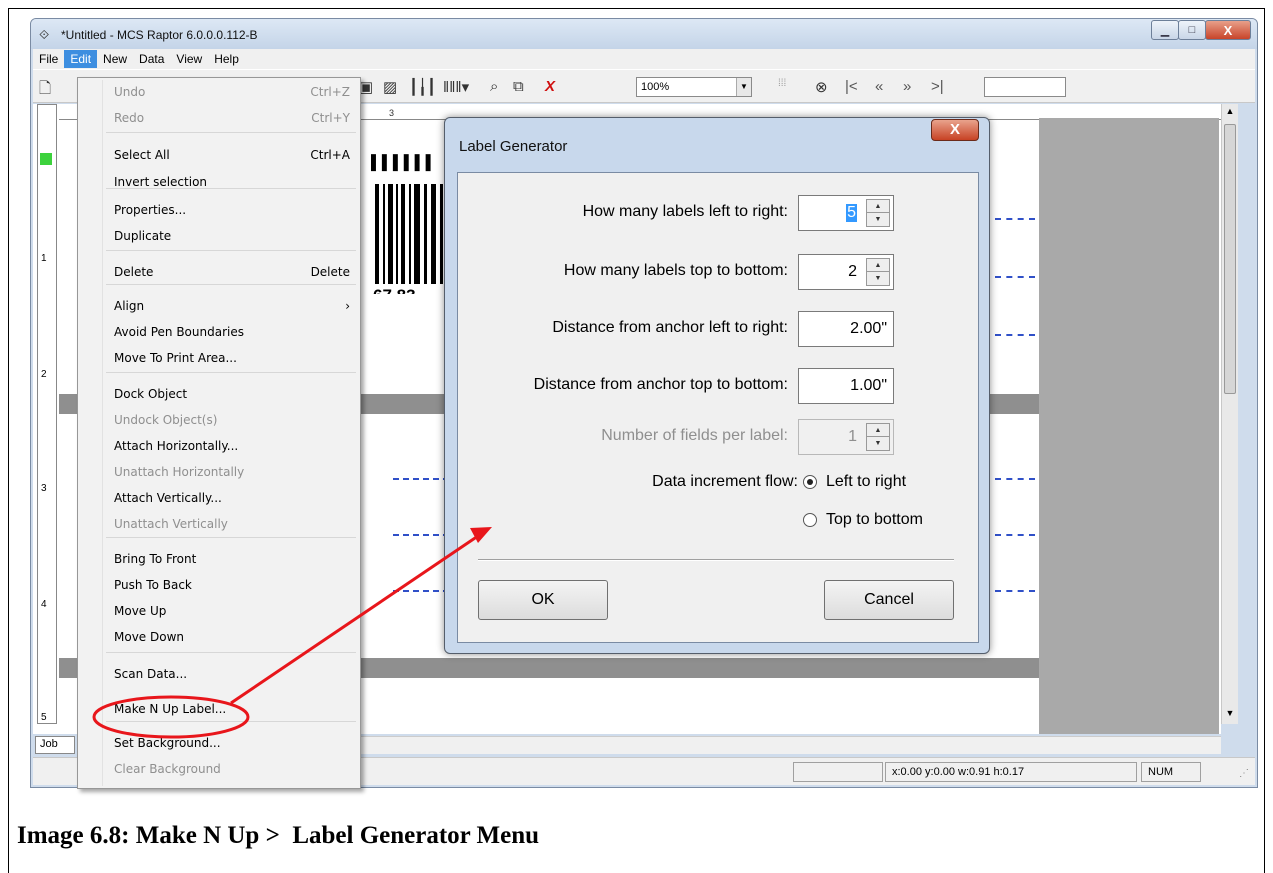 Image resolution: width=1273 pixels, height=873 pixels. I want to click on menu-item-label: Move Down, so click(149, 637).